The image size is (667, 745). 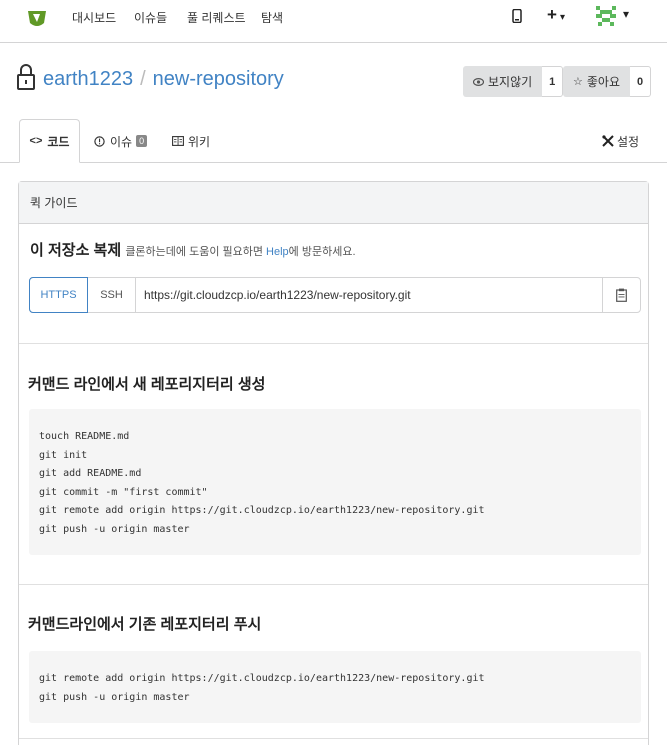 I want to click on code-line: touch README.md, so click(x=84, y=436).